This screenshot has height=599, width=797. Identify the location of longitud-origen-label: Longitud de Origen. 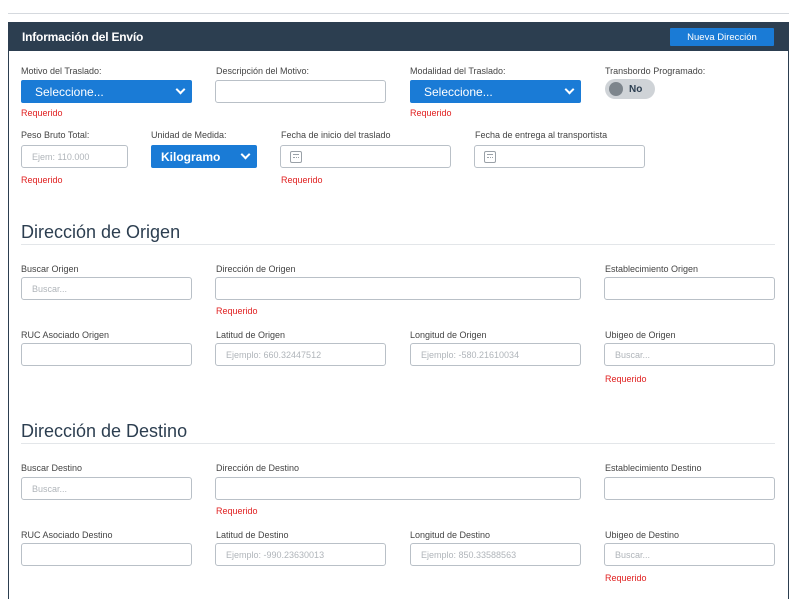
(448, 335).